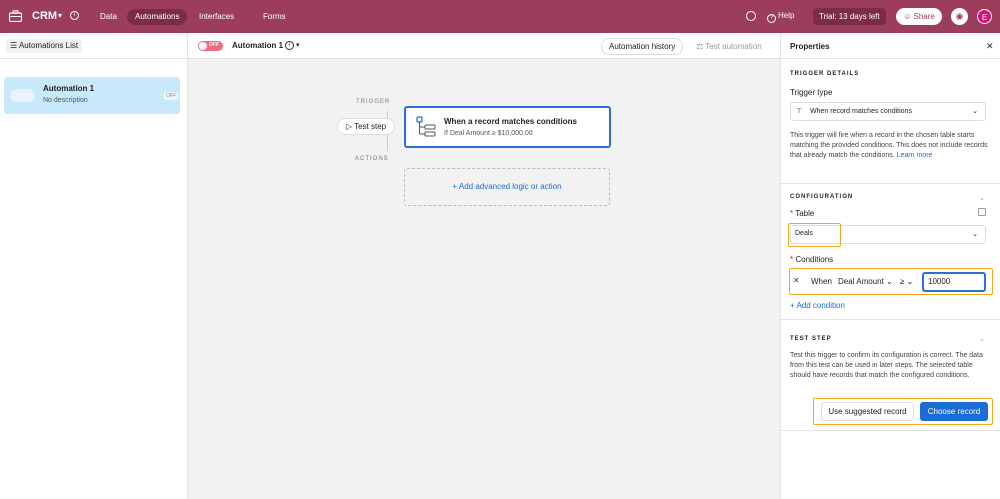  Describe the element at coordinates (771, 18) in the screenshot. I see `help-icon: ?` at that location.